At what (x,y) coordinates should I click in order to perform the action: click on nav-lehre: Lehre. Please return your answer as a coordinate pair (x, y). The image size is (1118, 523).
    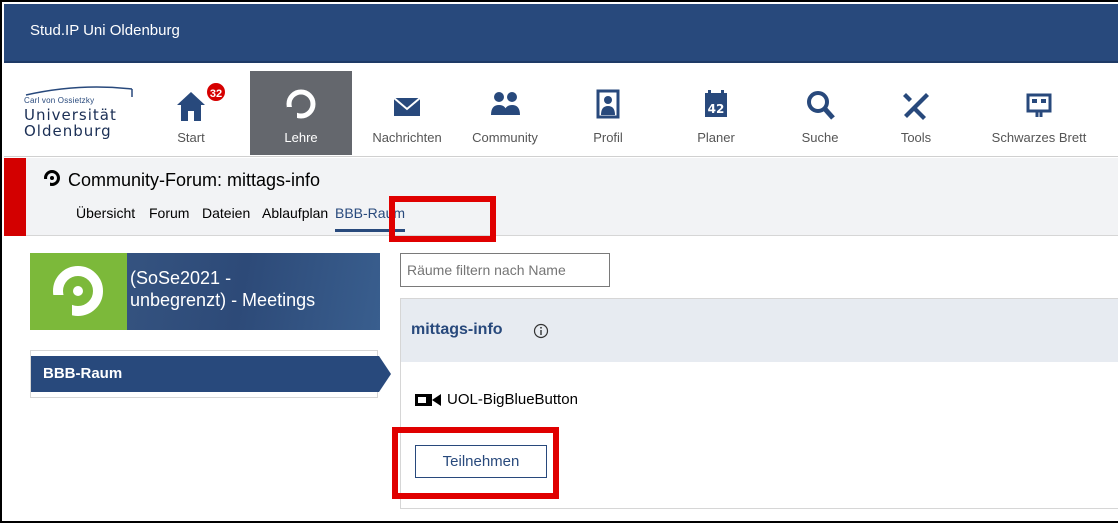
    Looking at the image, I should click on (301, 113).